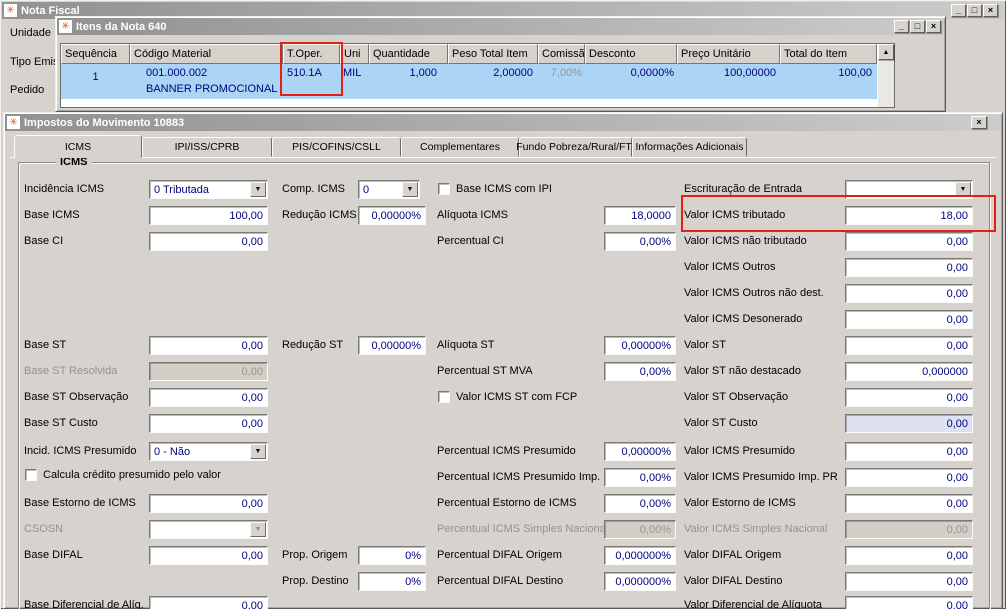 Image resolution: width=1006 pixels, height=609 pixels. What do you see at coordinates (909, 241) in the screenshot?
I see `valor-icms-nao-tributado-input: 0,00` at bounding box center [909, 241].